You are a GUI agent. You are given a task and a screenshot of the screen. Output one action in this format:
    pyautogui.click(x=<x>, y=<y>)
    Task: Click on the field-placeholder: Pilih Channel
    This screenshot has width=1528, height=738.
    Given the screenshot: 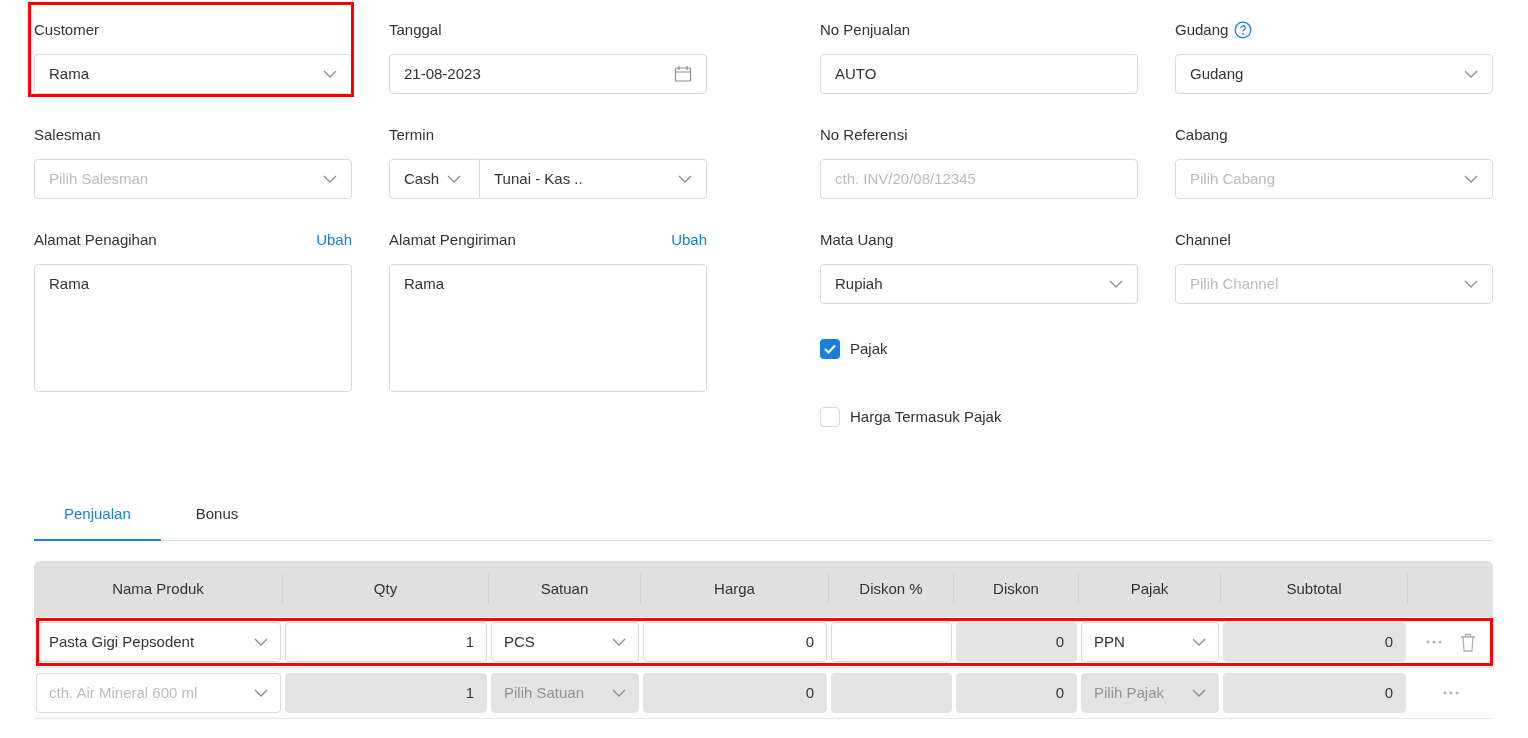 What is the action you would take?
    pyautogui.click(x=1234, y=283)
    